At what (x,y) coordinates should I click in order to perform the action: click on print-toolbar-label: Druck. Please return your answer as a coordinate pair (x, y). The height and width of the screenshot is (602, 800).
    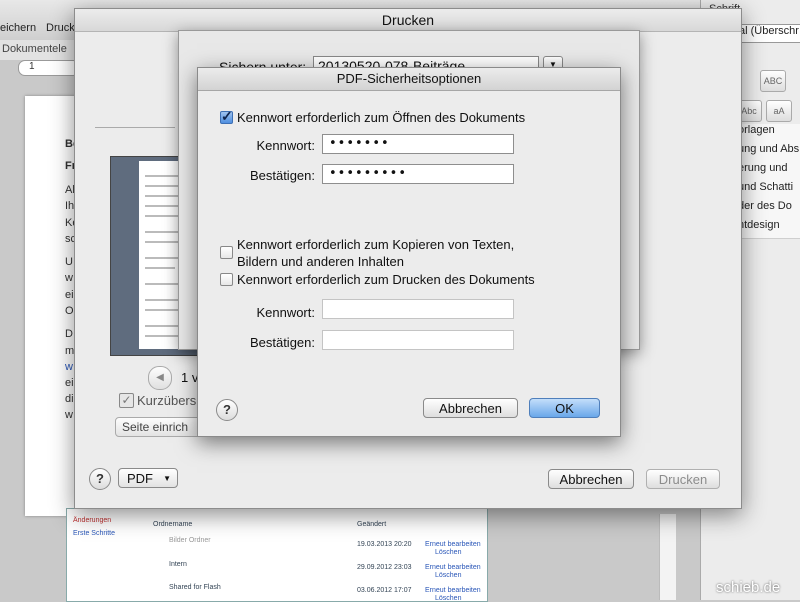
    Looking at the image, I should click on (60, 28).